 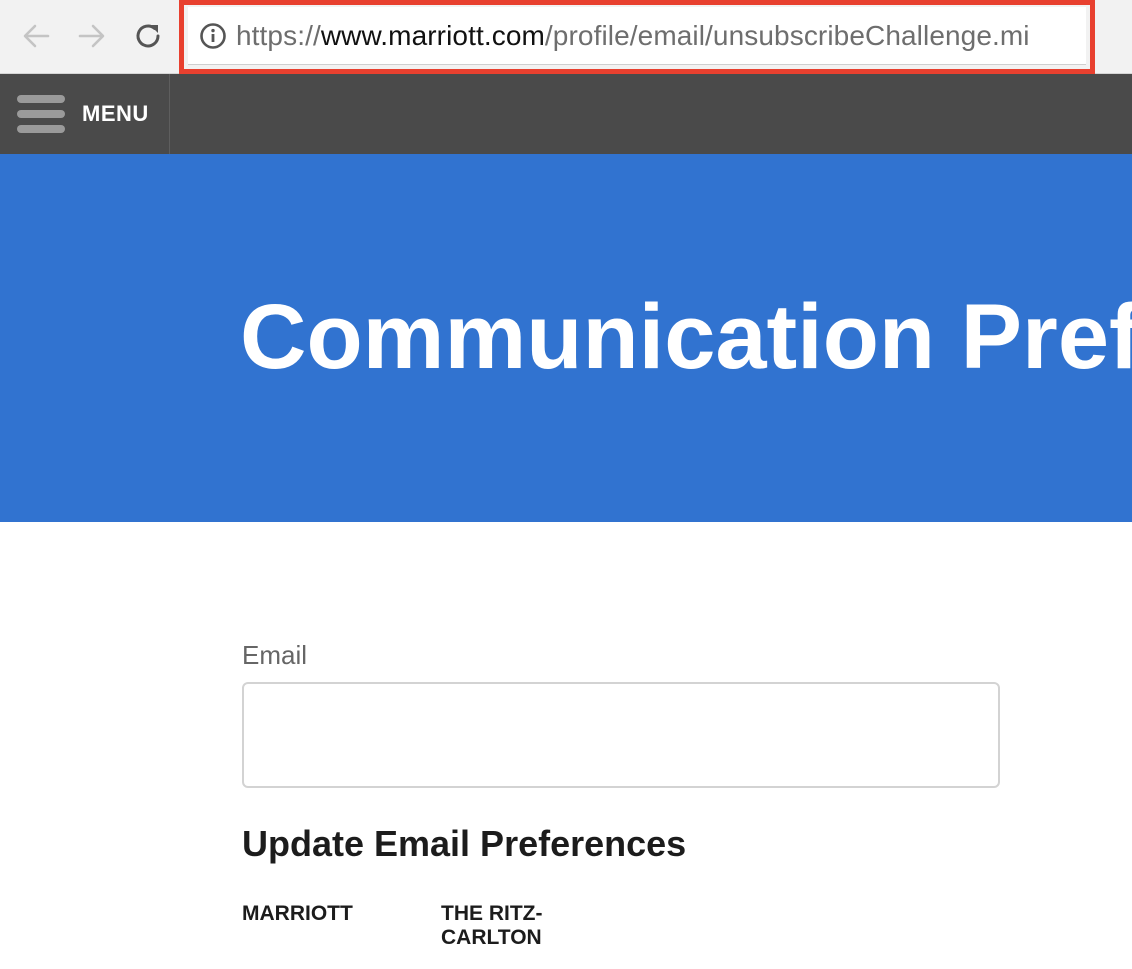 I want to click on menu-label: MENU, so click(x=115, y=113).